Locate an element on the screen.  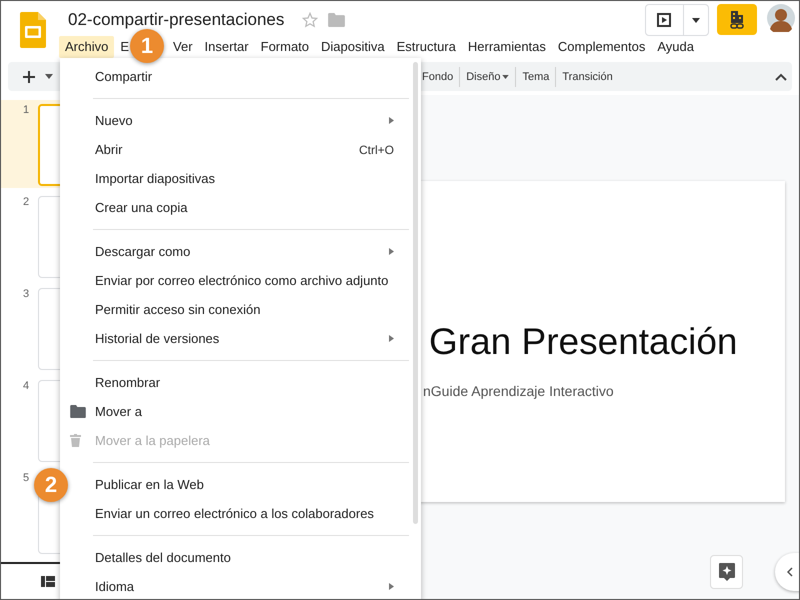
present-icon is located at coordinates (664, 20).